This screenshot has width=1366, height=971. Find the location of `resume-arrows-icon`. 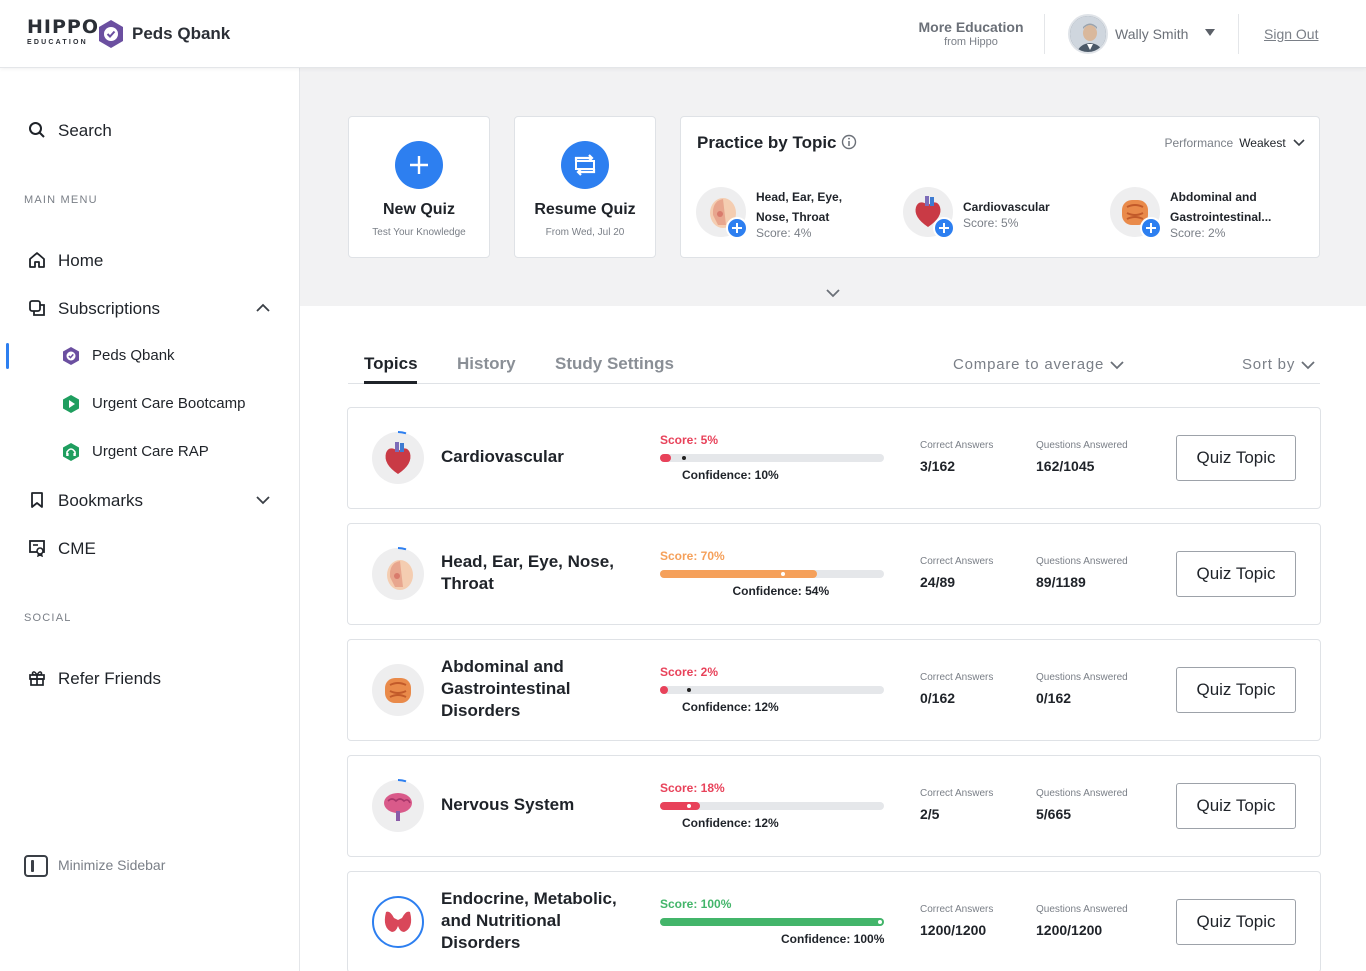

resume-arrows-icon is located at coordinates (585, 165).